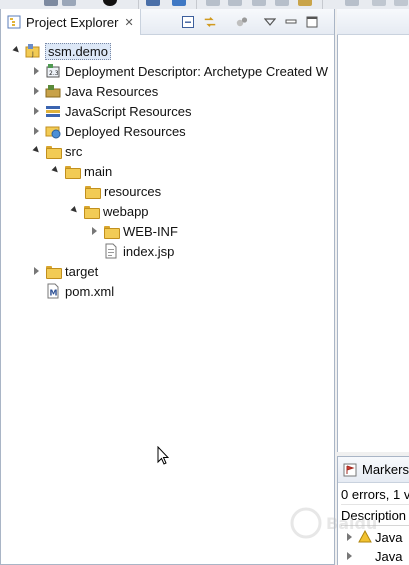 This screenshot has height=565, width=409. What do you see at coordinates (291, 22) in the screenshot?
I see `minimize-icon` at bounding box center [291, 22].